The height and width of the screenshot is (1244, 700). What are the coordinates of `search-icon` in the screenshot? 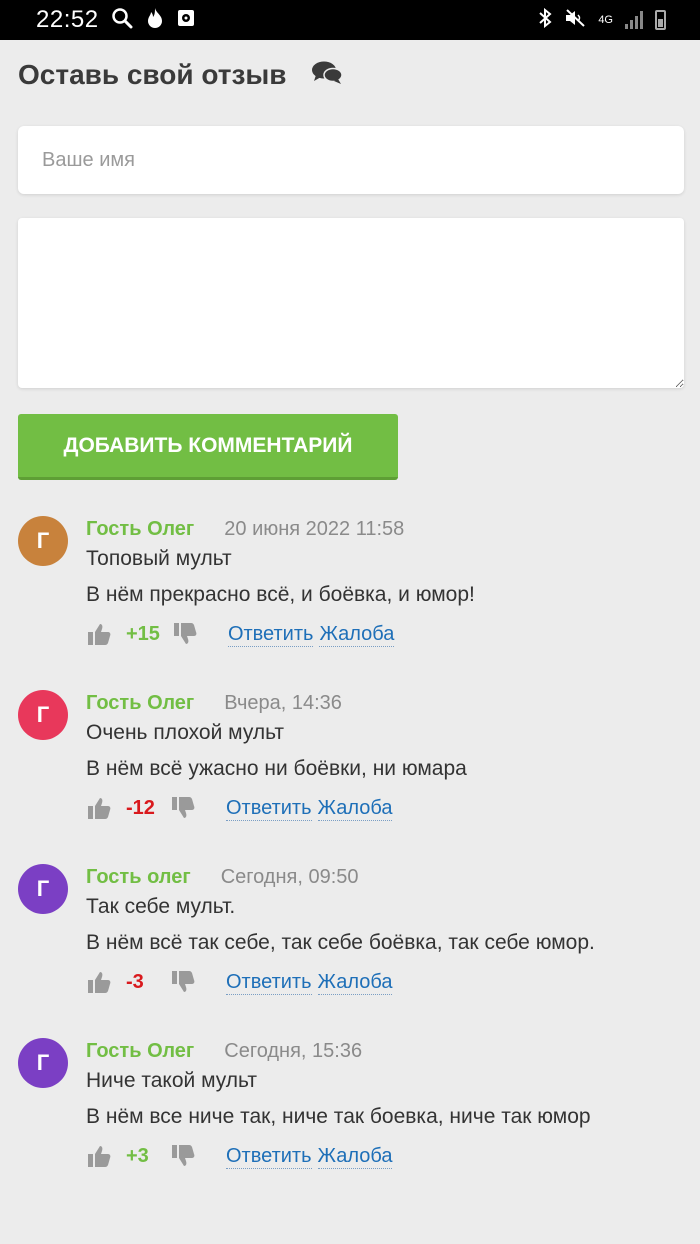 It's located at (122, 20).